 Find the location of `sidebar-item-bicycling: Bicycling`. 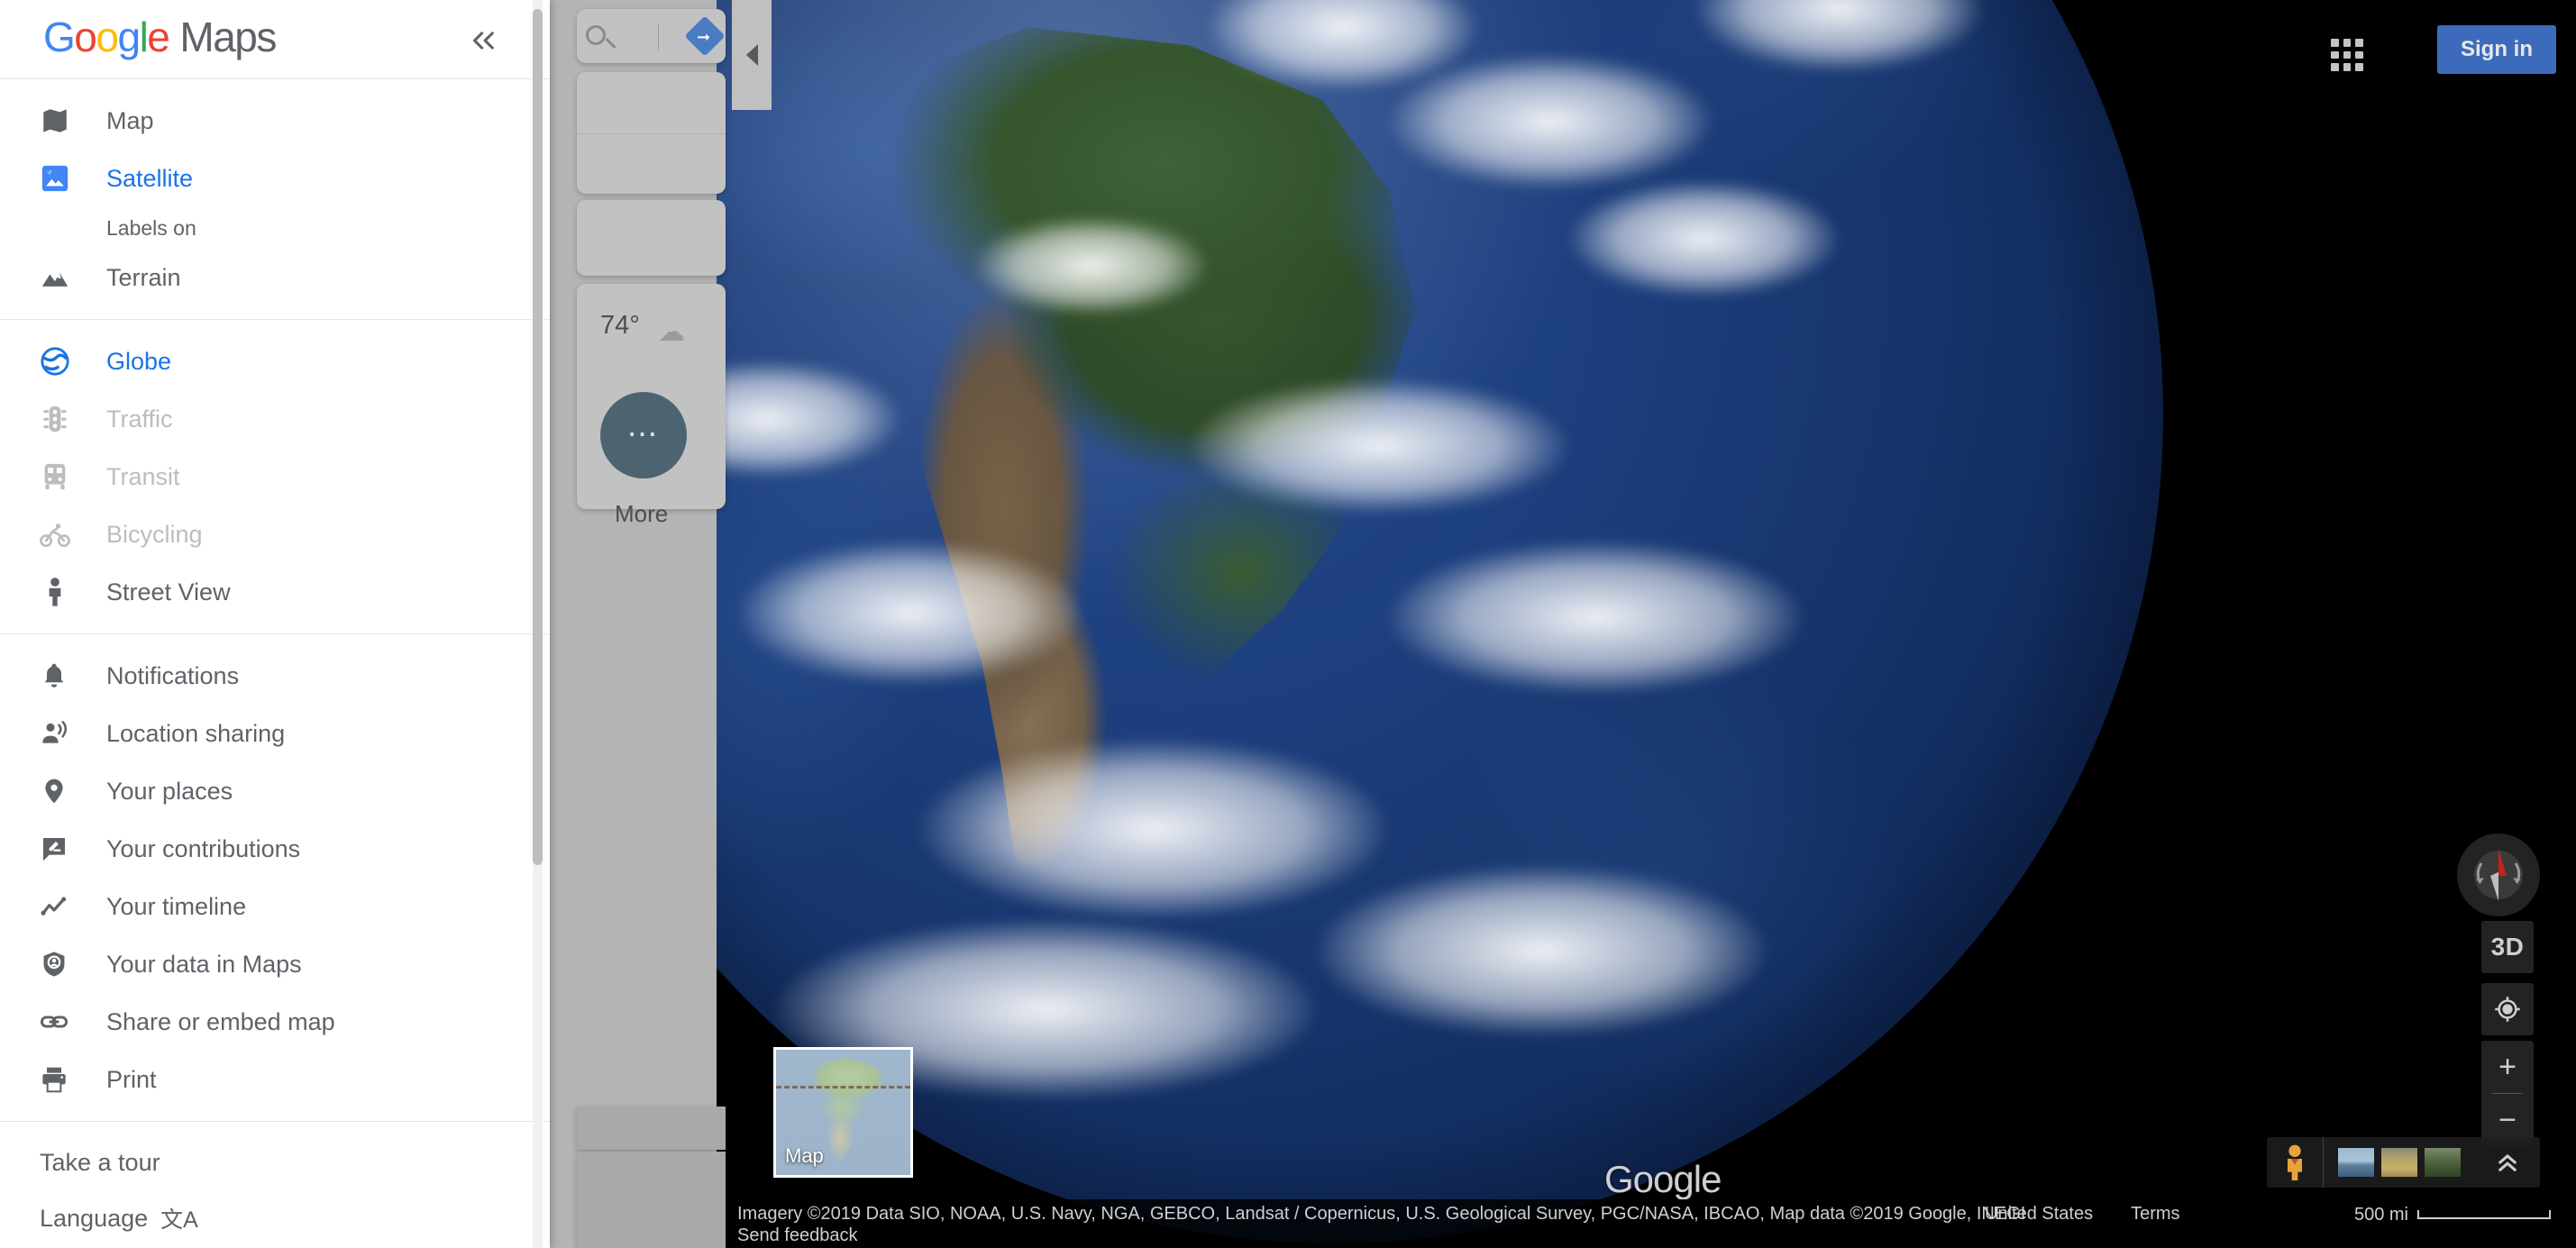

sidebar-item-bicycling: Bicycling is located at coordinates (275, 534).